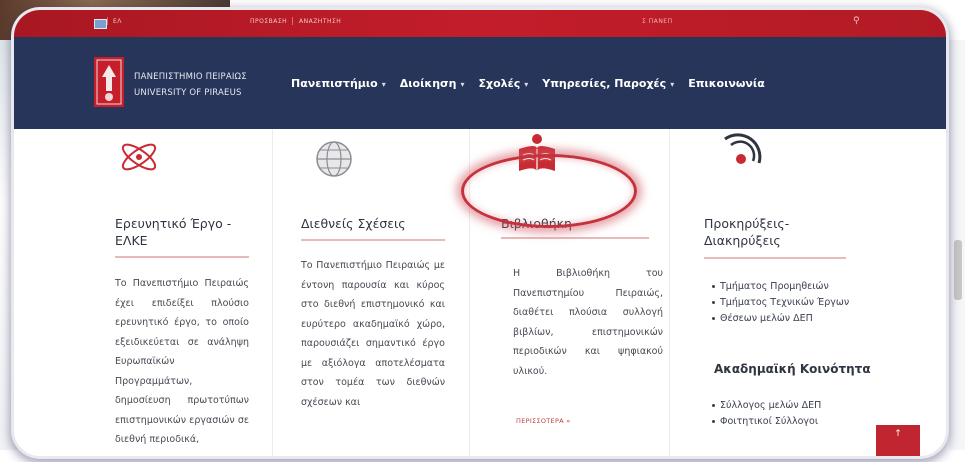 The image size is (965, 462). I want to click on menu-label: Διοίκηση, so click(428, 83).